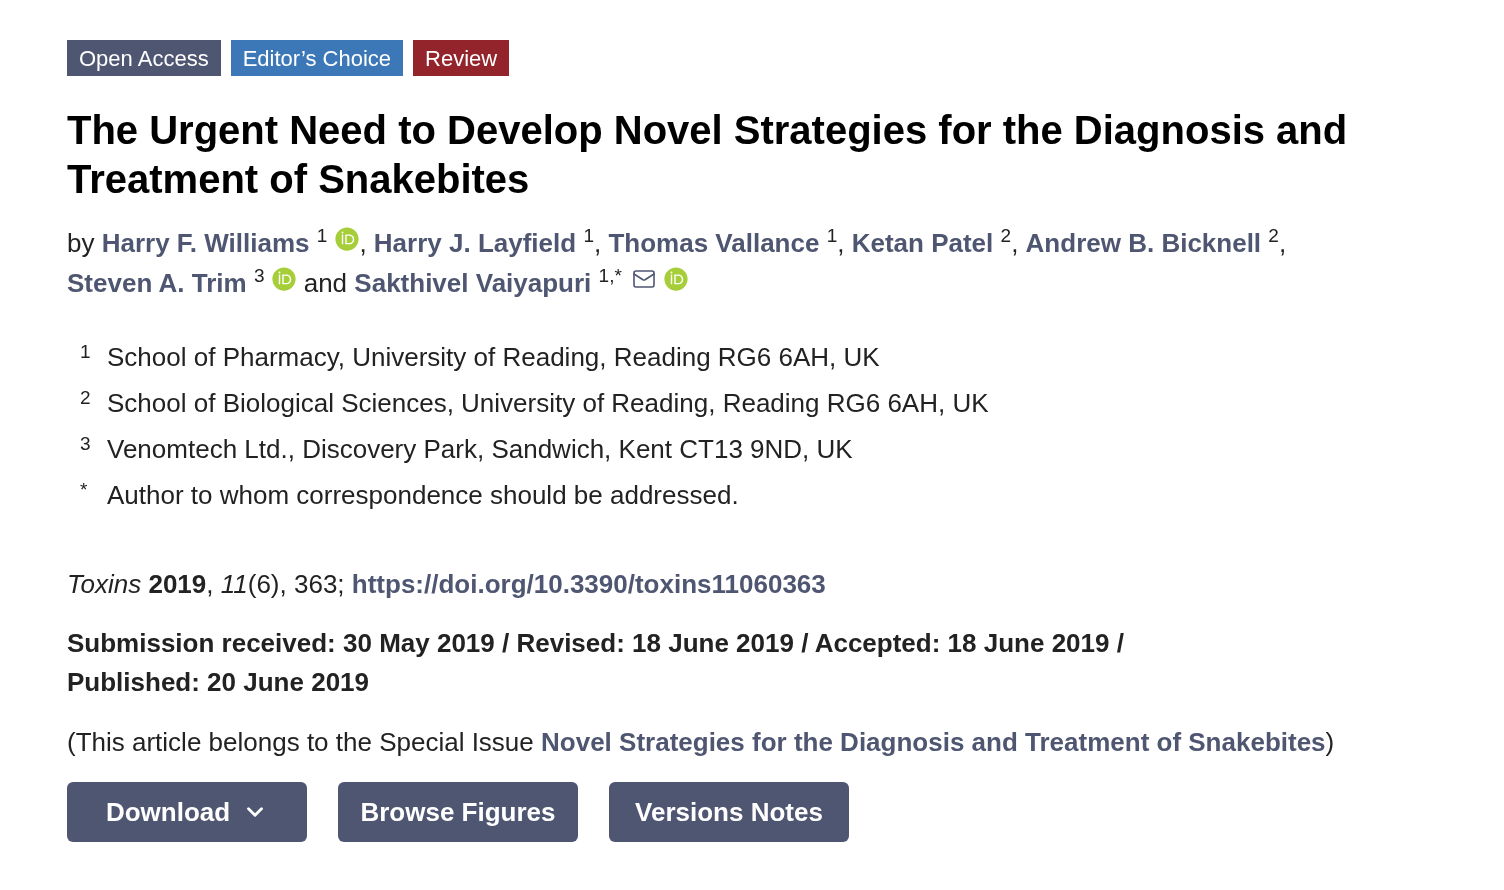 This screenshot has width=1504, height=890. Describe the element at coordinates (144, 58) in the screenshot. I see `article-badge: Open Access` at that location.